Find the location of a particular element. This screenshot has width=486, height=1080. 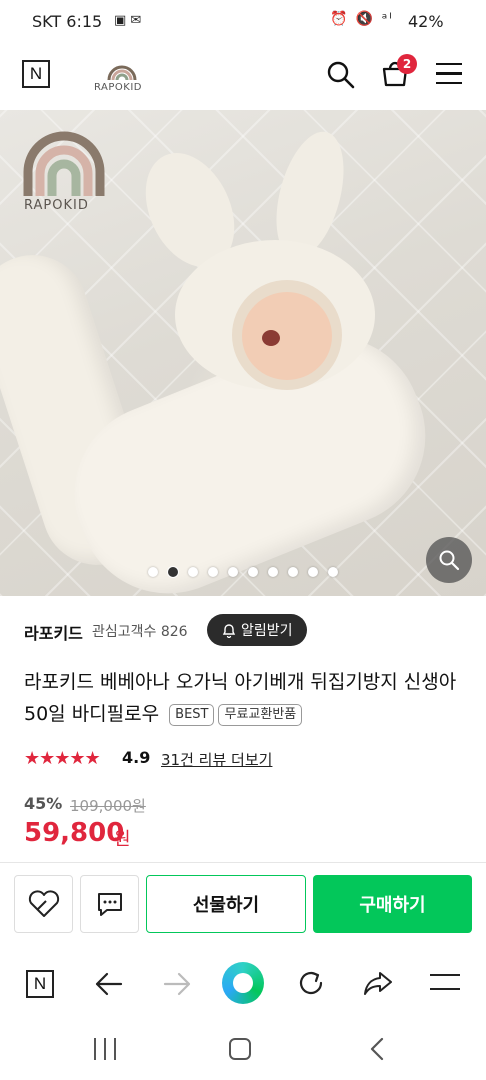

refresh-icon is located at coordinates (311, 985).